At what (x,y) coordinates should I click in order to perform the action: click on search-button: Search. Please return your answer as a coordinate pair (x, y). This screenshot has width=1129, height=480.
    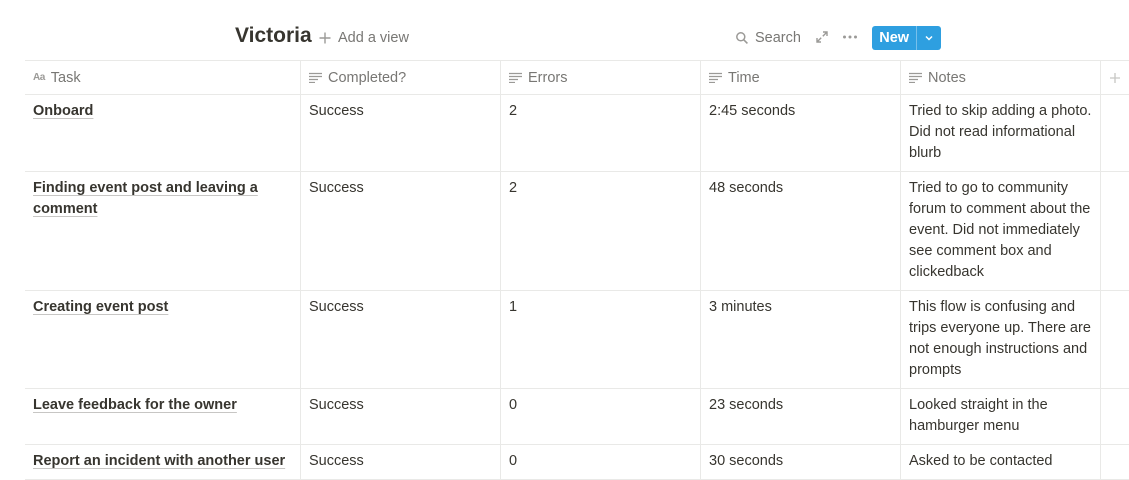
    Looking at the image, I should click on (768, 38).